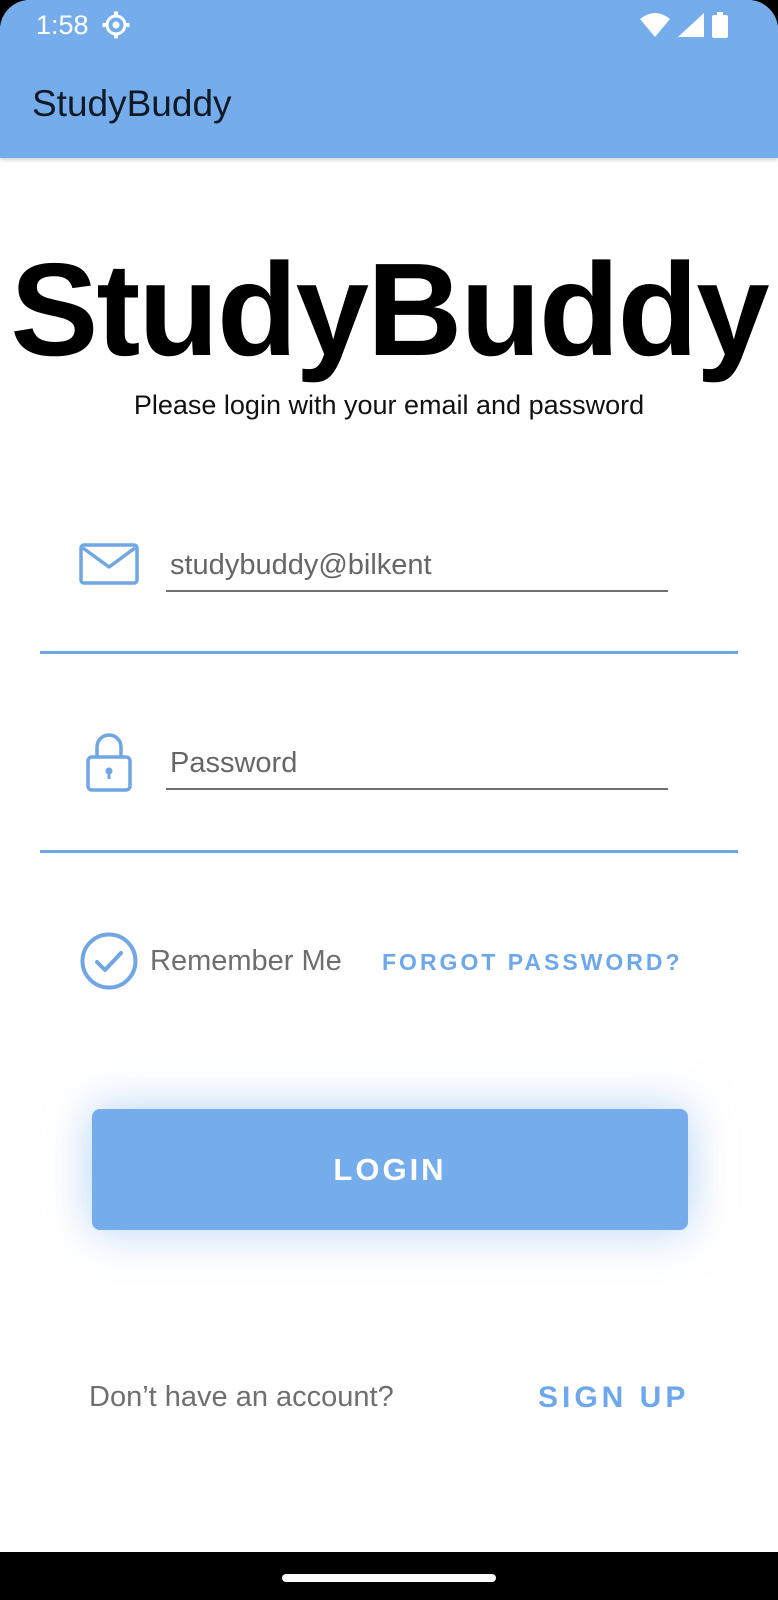  I want to click on remember-me-label: Remember Me, so click(246, 961).